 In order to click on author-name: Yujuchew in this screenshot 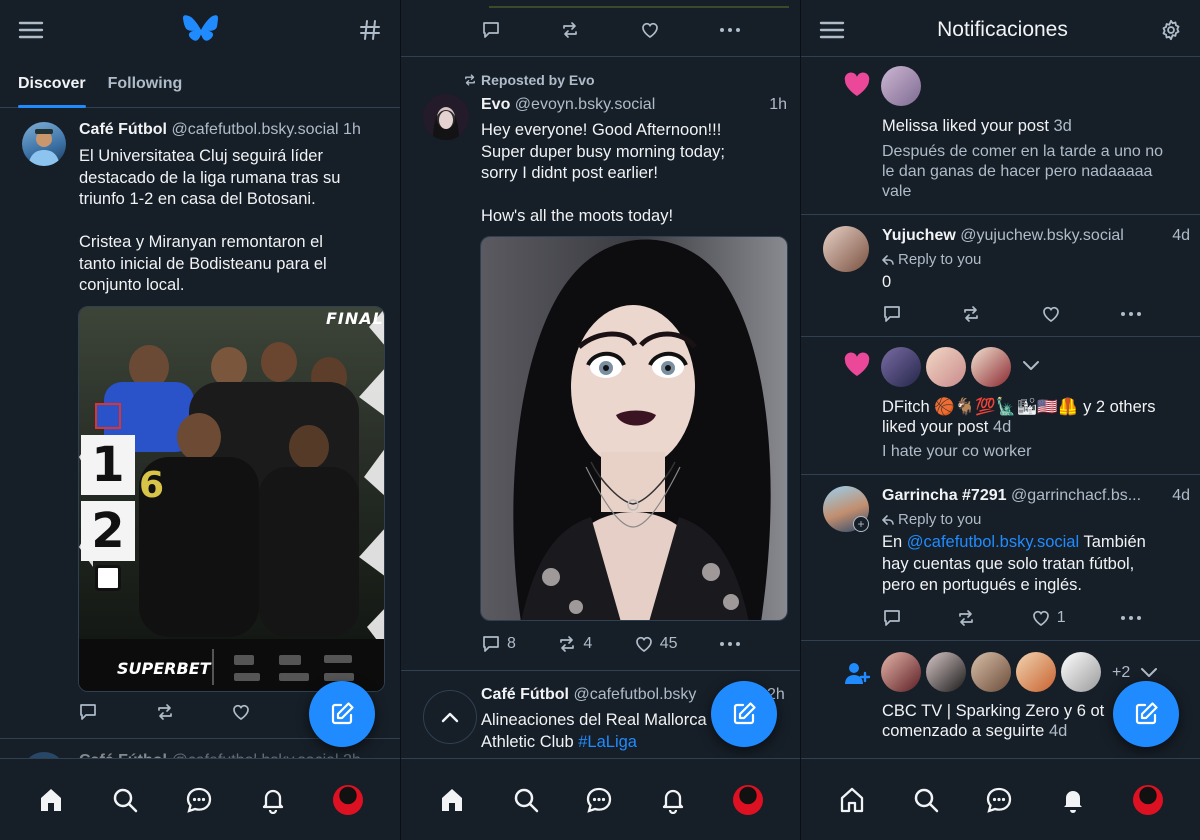, I will do `click(919, 235)`.